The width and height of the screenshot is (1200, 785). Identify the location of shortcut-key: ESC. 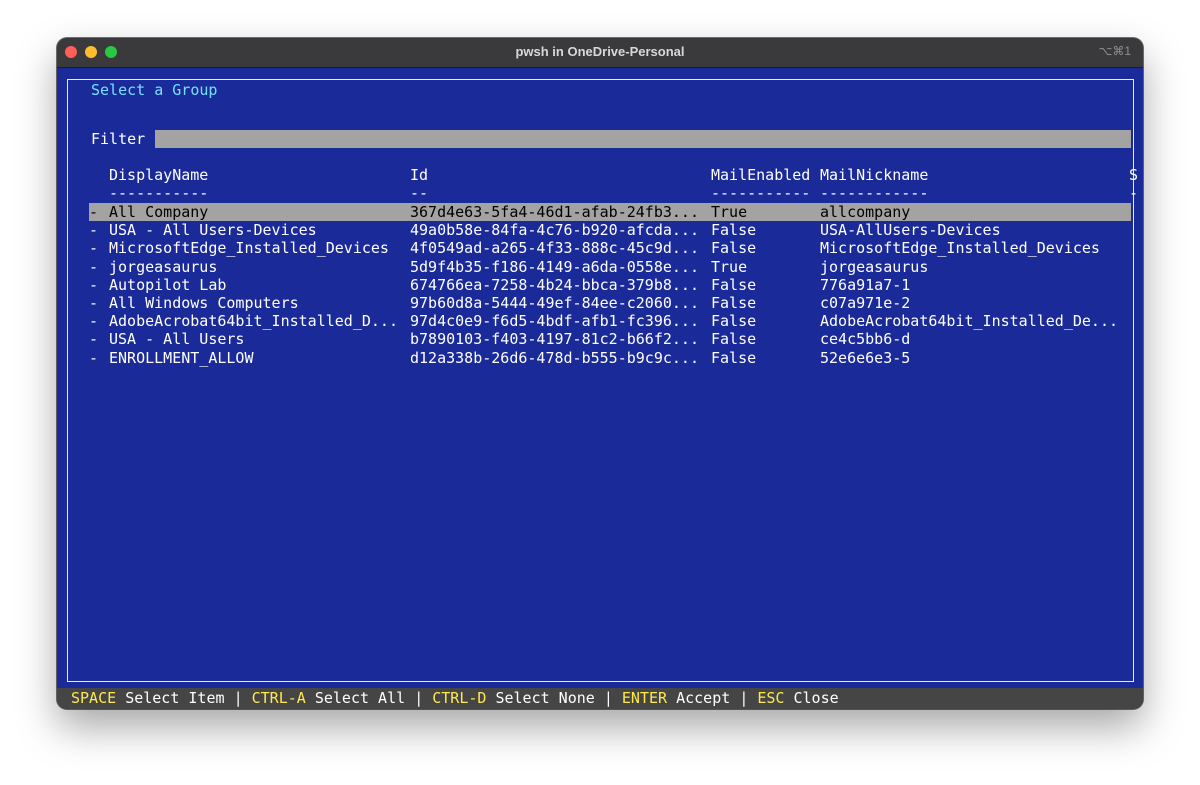
(771, 698).